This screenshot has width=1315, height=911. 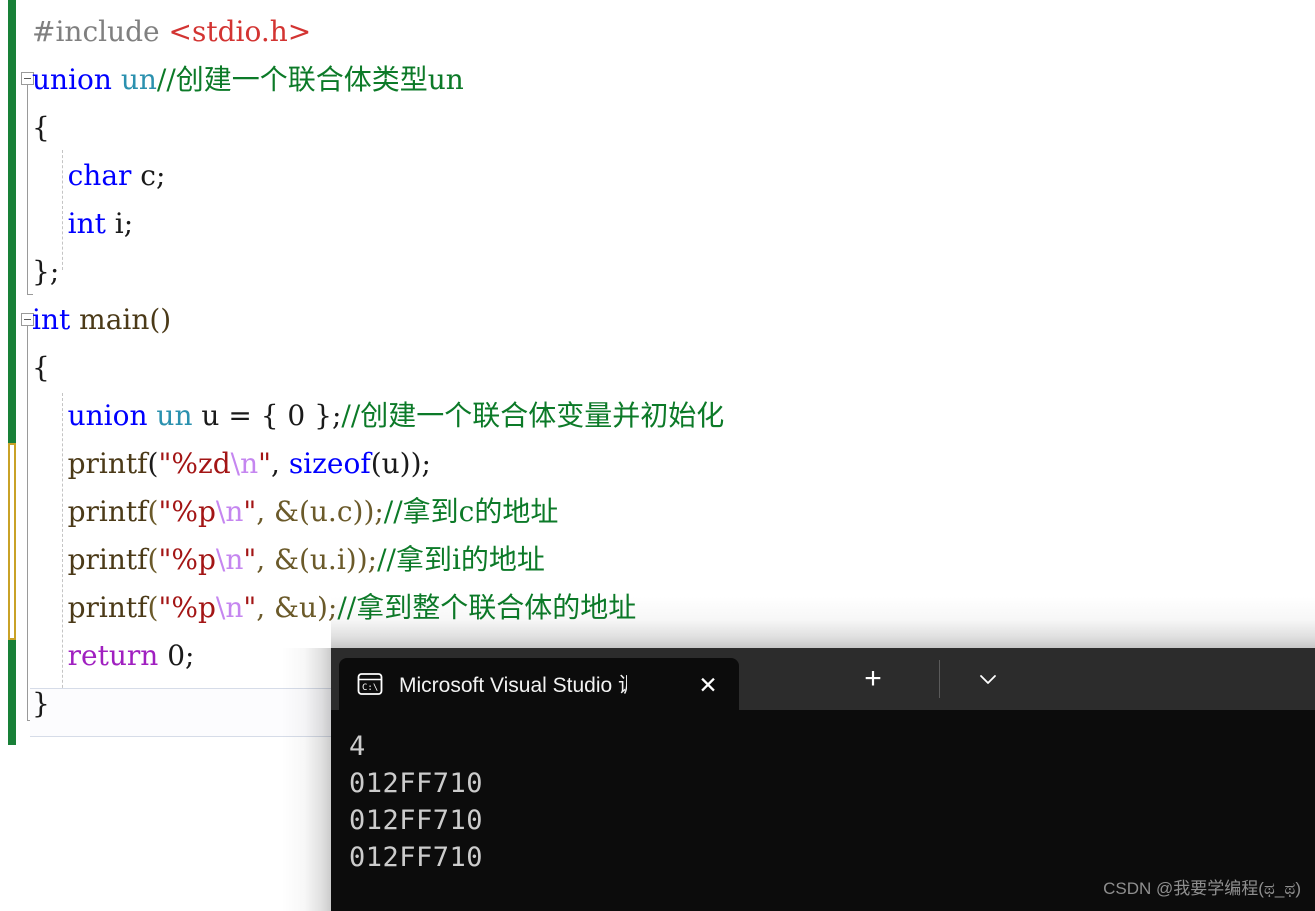 I want to click on code-token: //拿到i的地址, so click(x=461, y=559).